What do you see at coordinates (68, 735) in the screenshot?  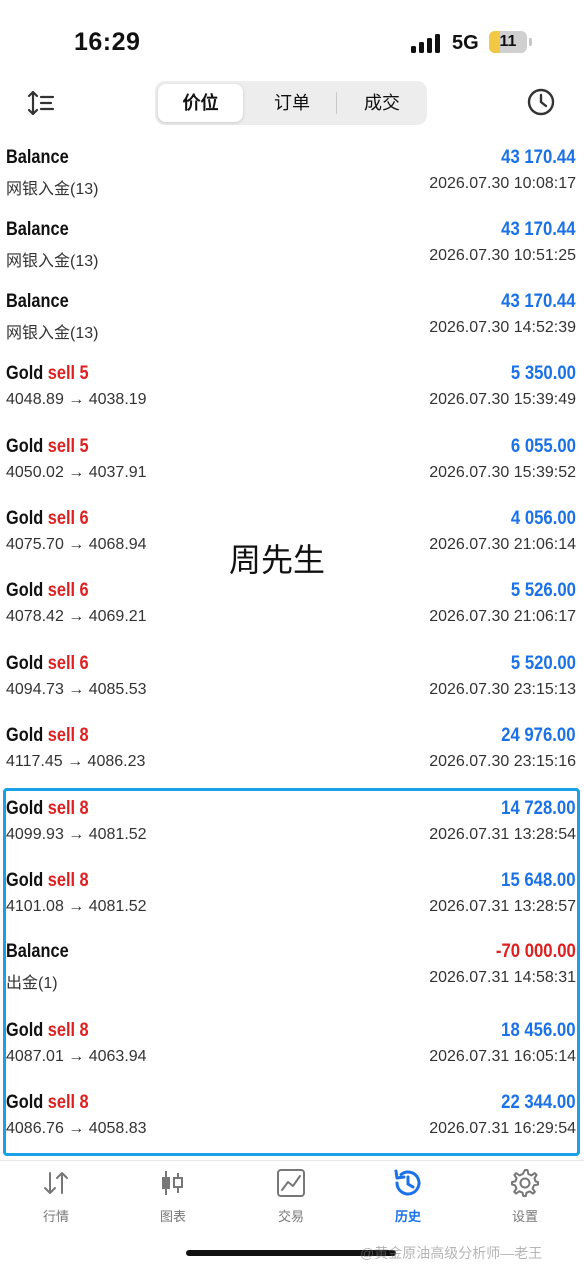 I see `action: sell 8` at bounding box center [68, 735].